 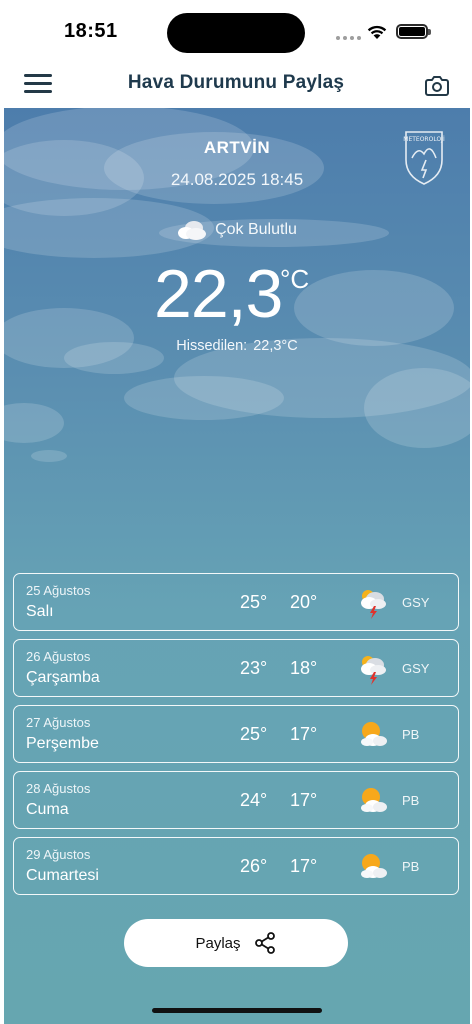 I want to click on feels-like: Hissedilen: 22,3°C, so click(x=237, y=346).